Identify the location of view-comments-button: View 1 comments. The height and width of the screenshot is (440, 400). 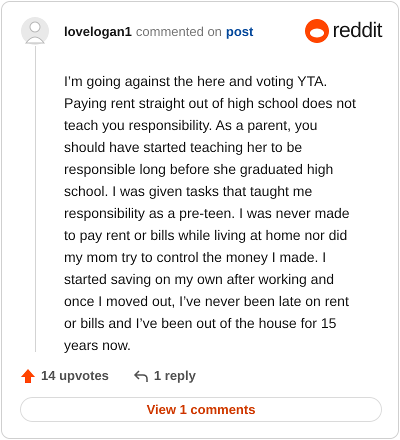
(201, 409).